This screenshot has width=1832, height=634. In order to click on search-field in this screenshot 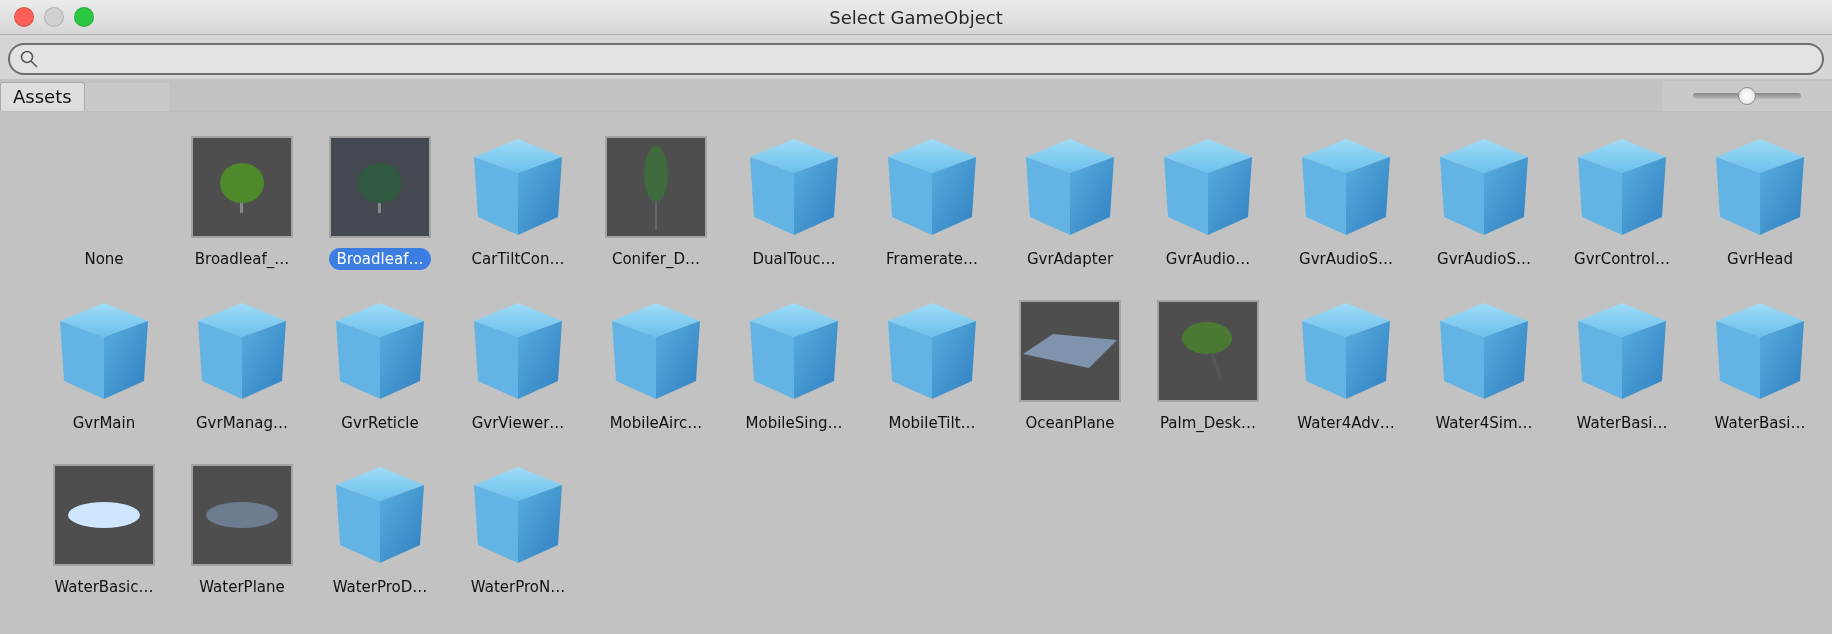, I will do `click(916, 59)`.